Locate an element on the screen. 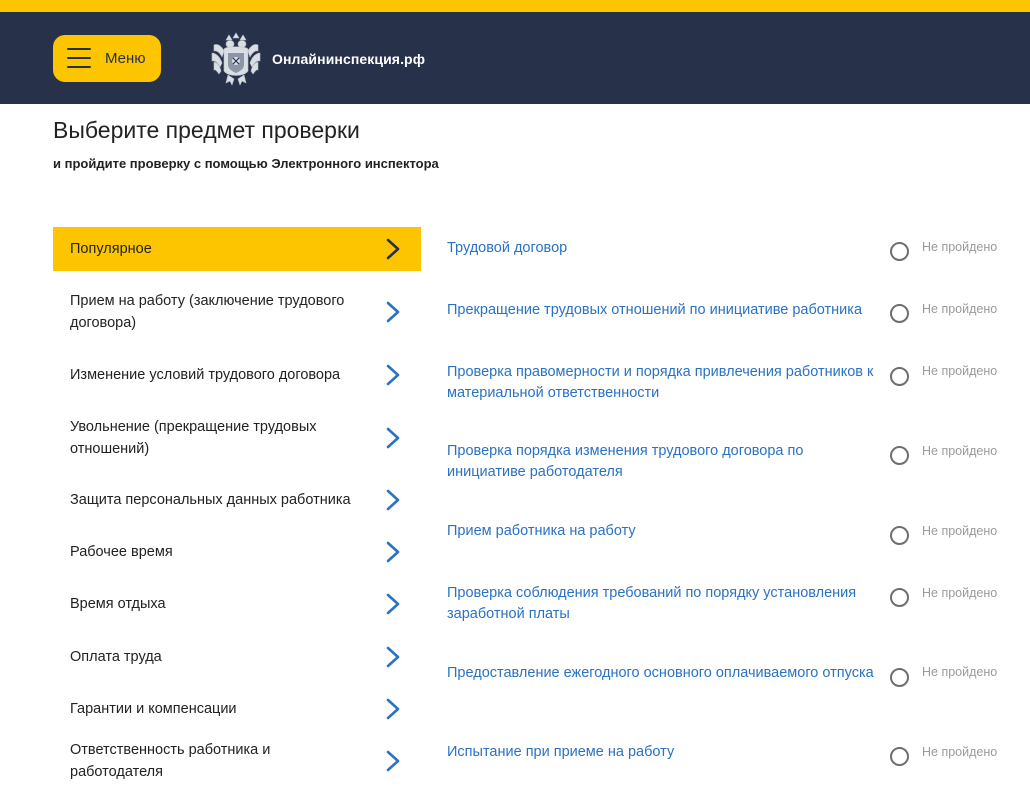  category-item-pay: Оплата труда is located at coordinates (237, 657).